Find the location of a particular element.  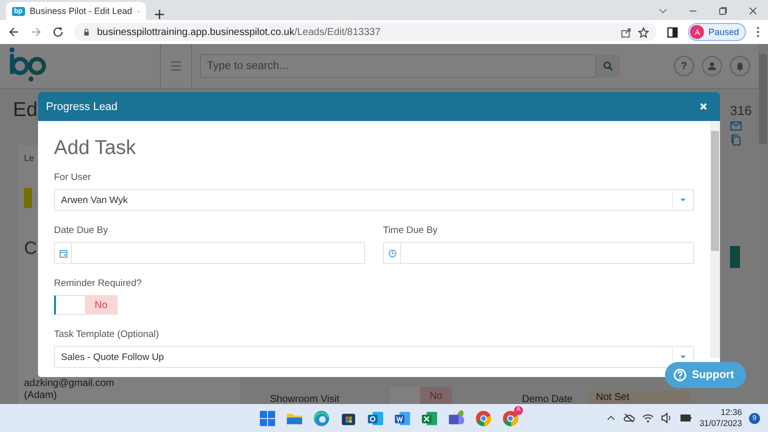

share-icon is located at coordinates (626, 32).